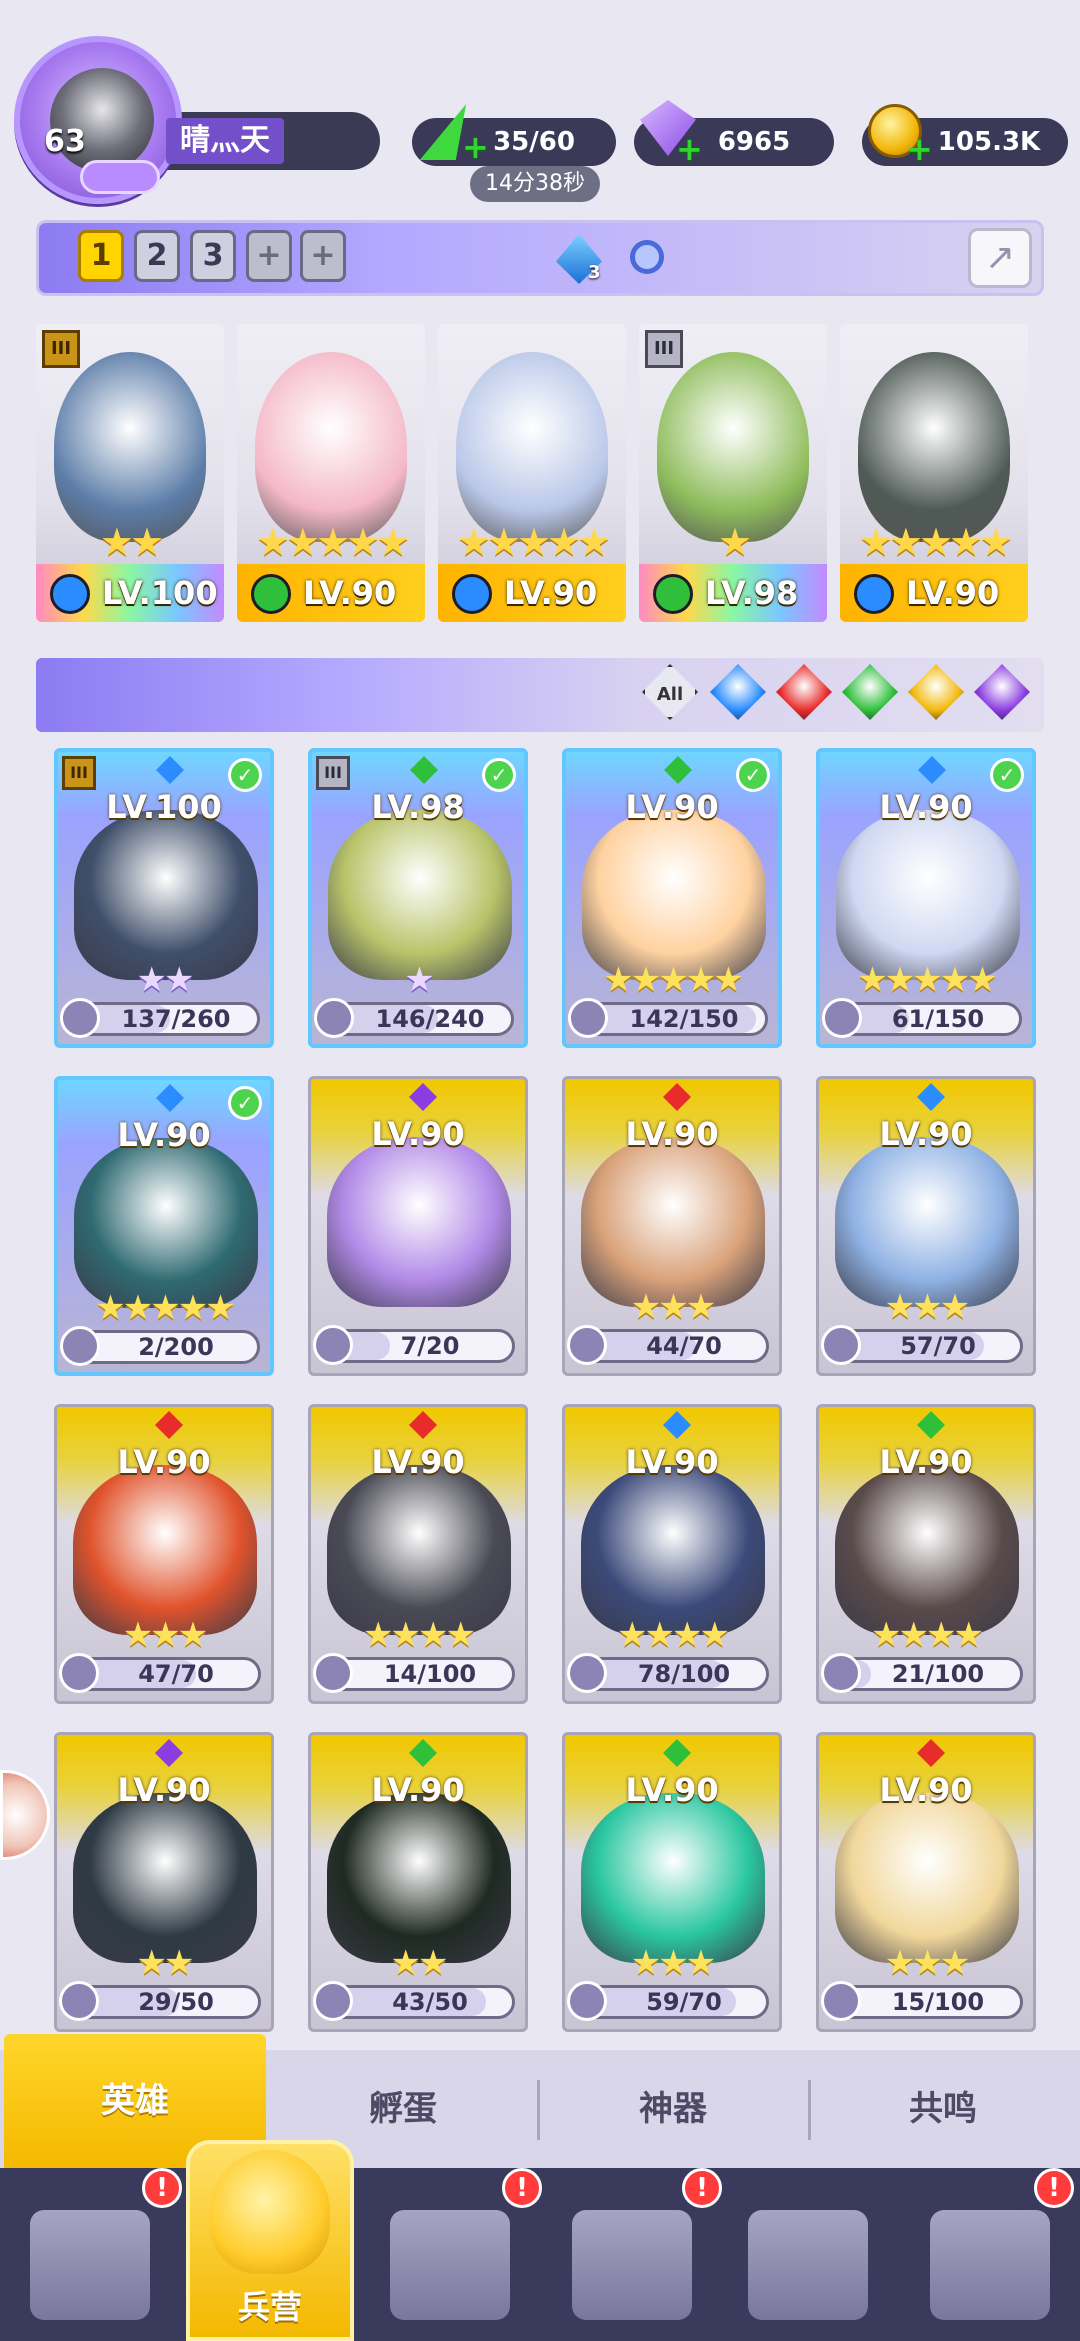 Image resolution: width=1080 pixels, height=2341 pixels. Describe the element at coordinates (164, 1554) in the screenshot. I see `hero-card: LV.90 ★★★ 47/70` at that location.